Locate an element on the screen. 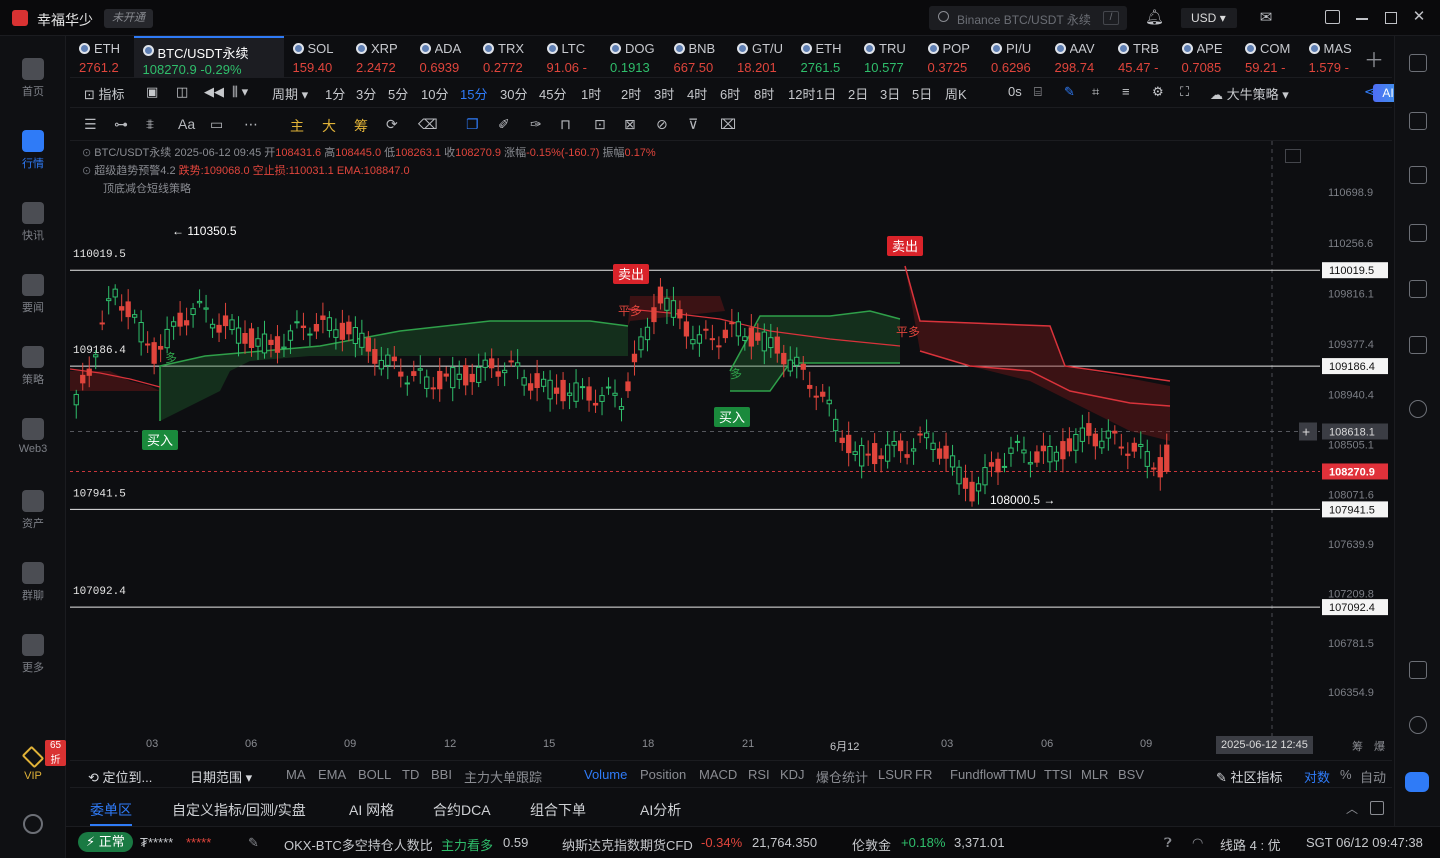  headset-icon is located at coordinates (1418, 725).